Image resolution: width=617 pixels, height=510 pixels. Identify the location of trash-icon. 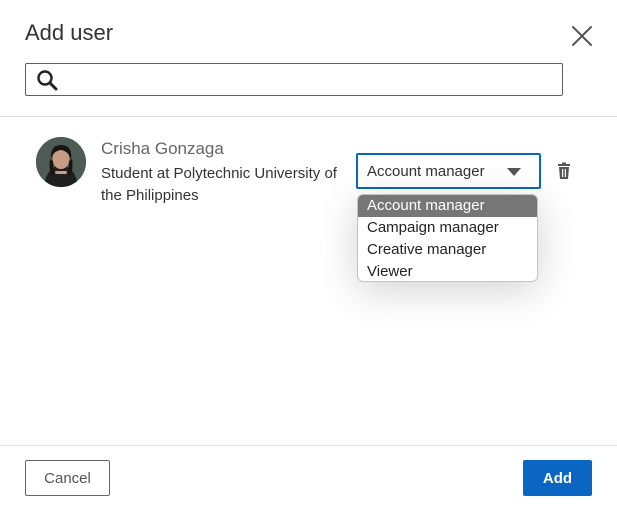
(564, 170).